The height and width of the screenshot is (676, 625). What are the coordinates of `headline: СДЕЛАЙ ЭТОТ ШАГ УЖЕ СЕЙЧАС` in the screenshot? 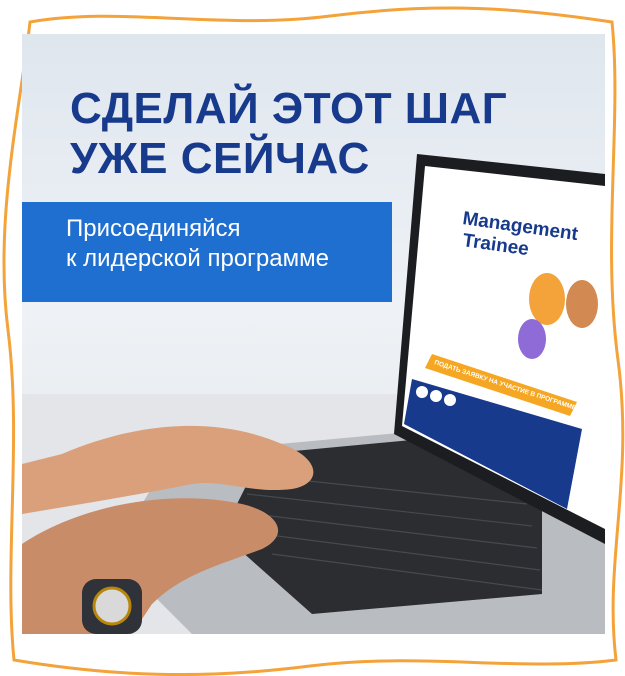 It's located at (288, 134).